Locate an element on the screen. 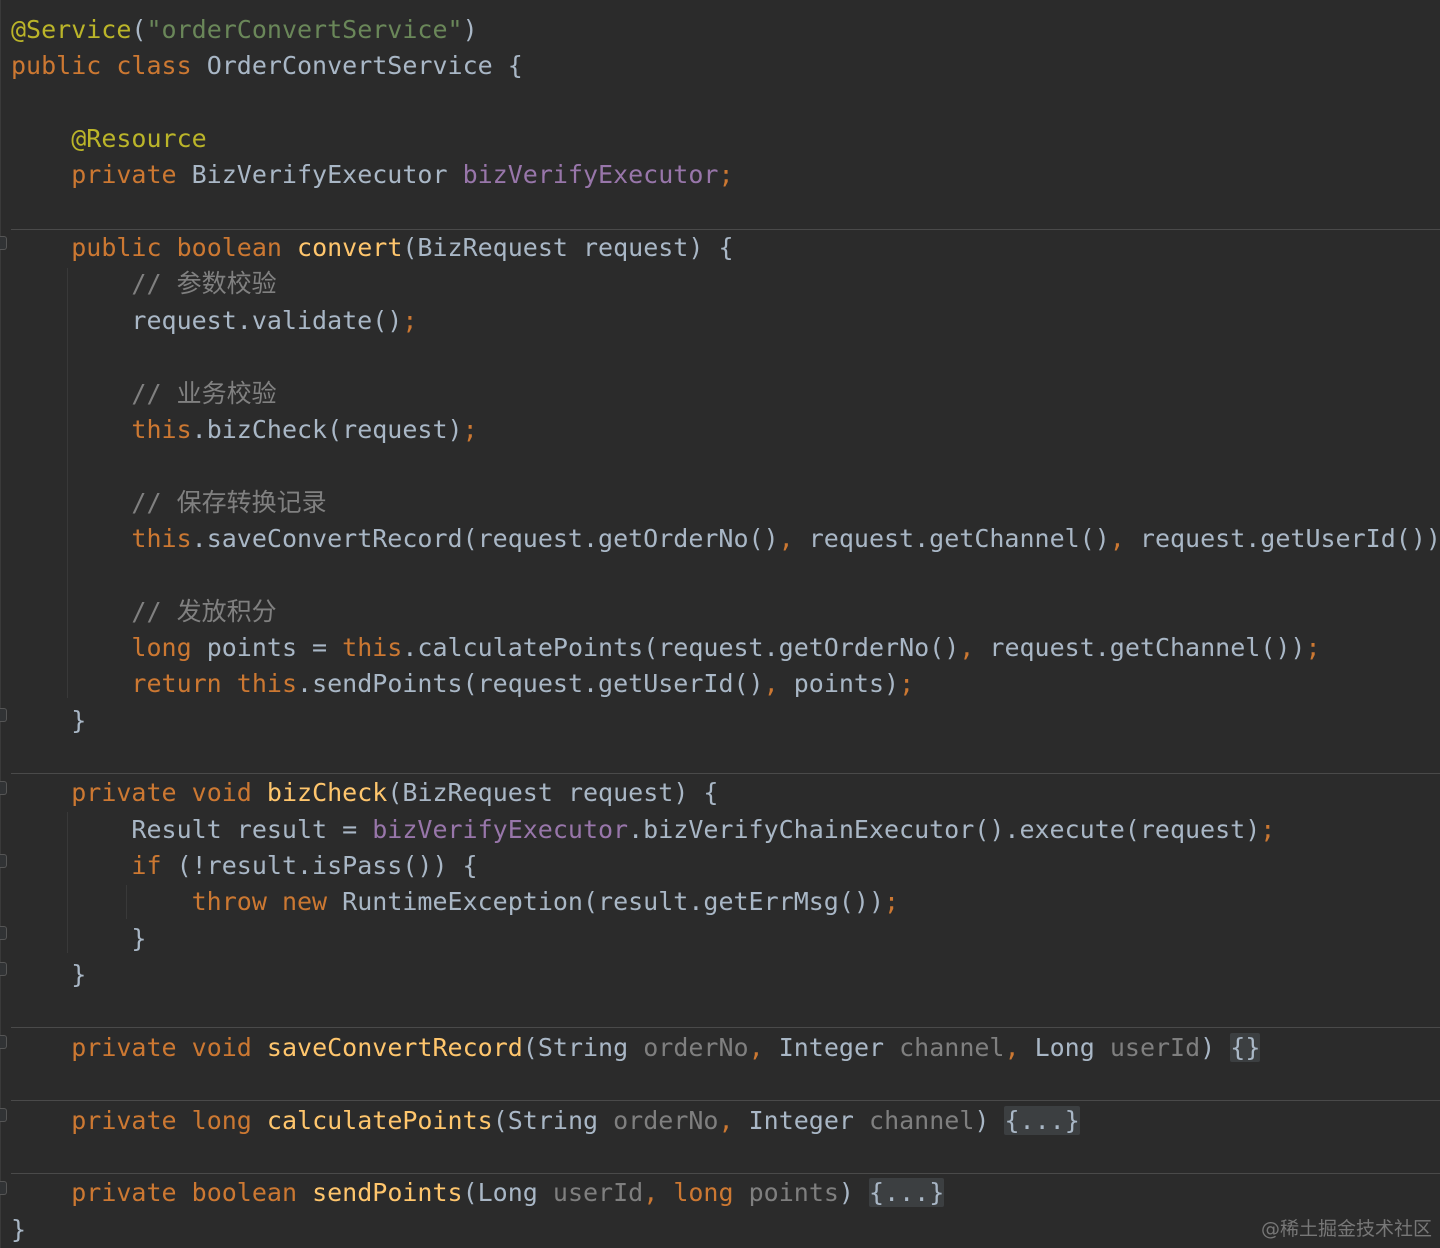 The height and width of the screenshot is (1248, 1440). code-text: } is located at coordinates (49, 720).